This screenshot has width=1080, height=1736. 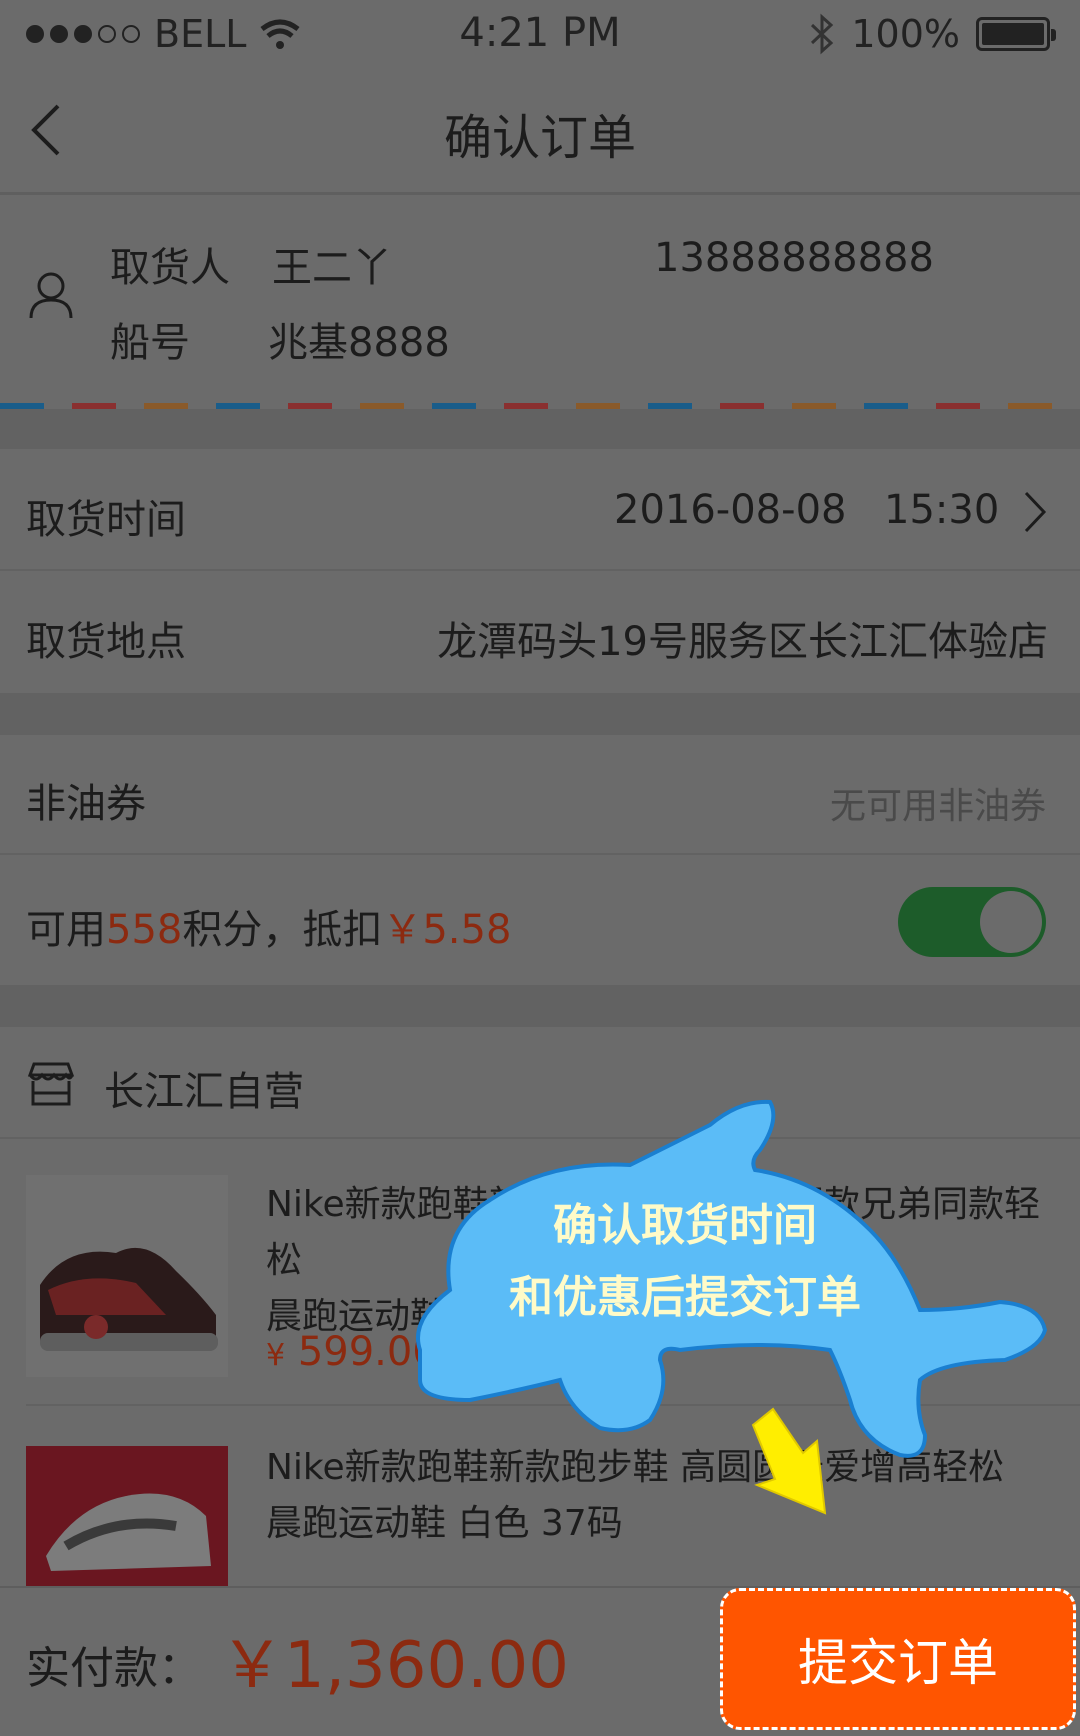 I want to click on recipient-name-label: 取货人, so click(x=170, y=268).